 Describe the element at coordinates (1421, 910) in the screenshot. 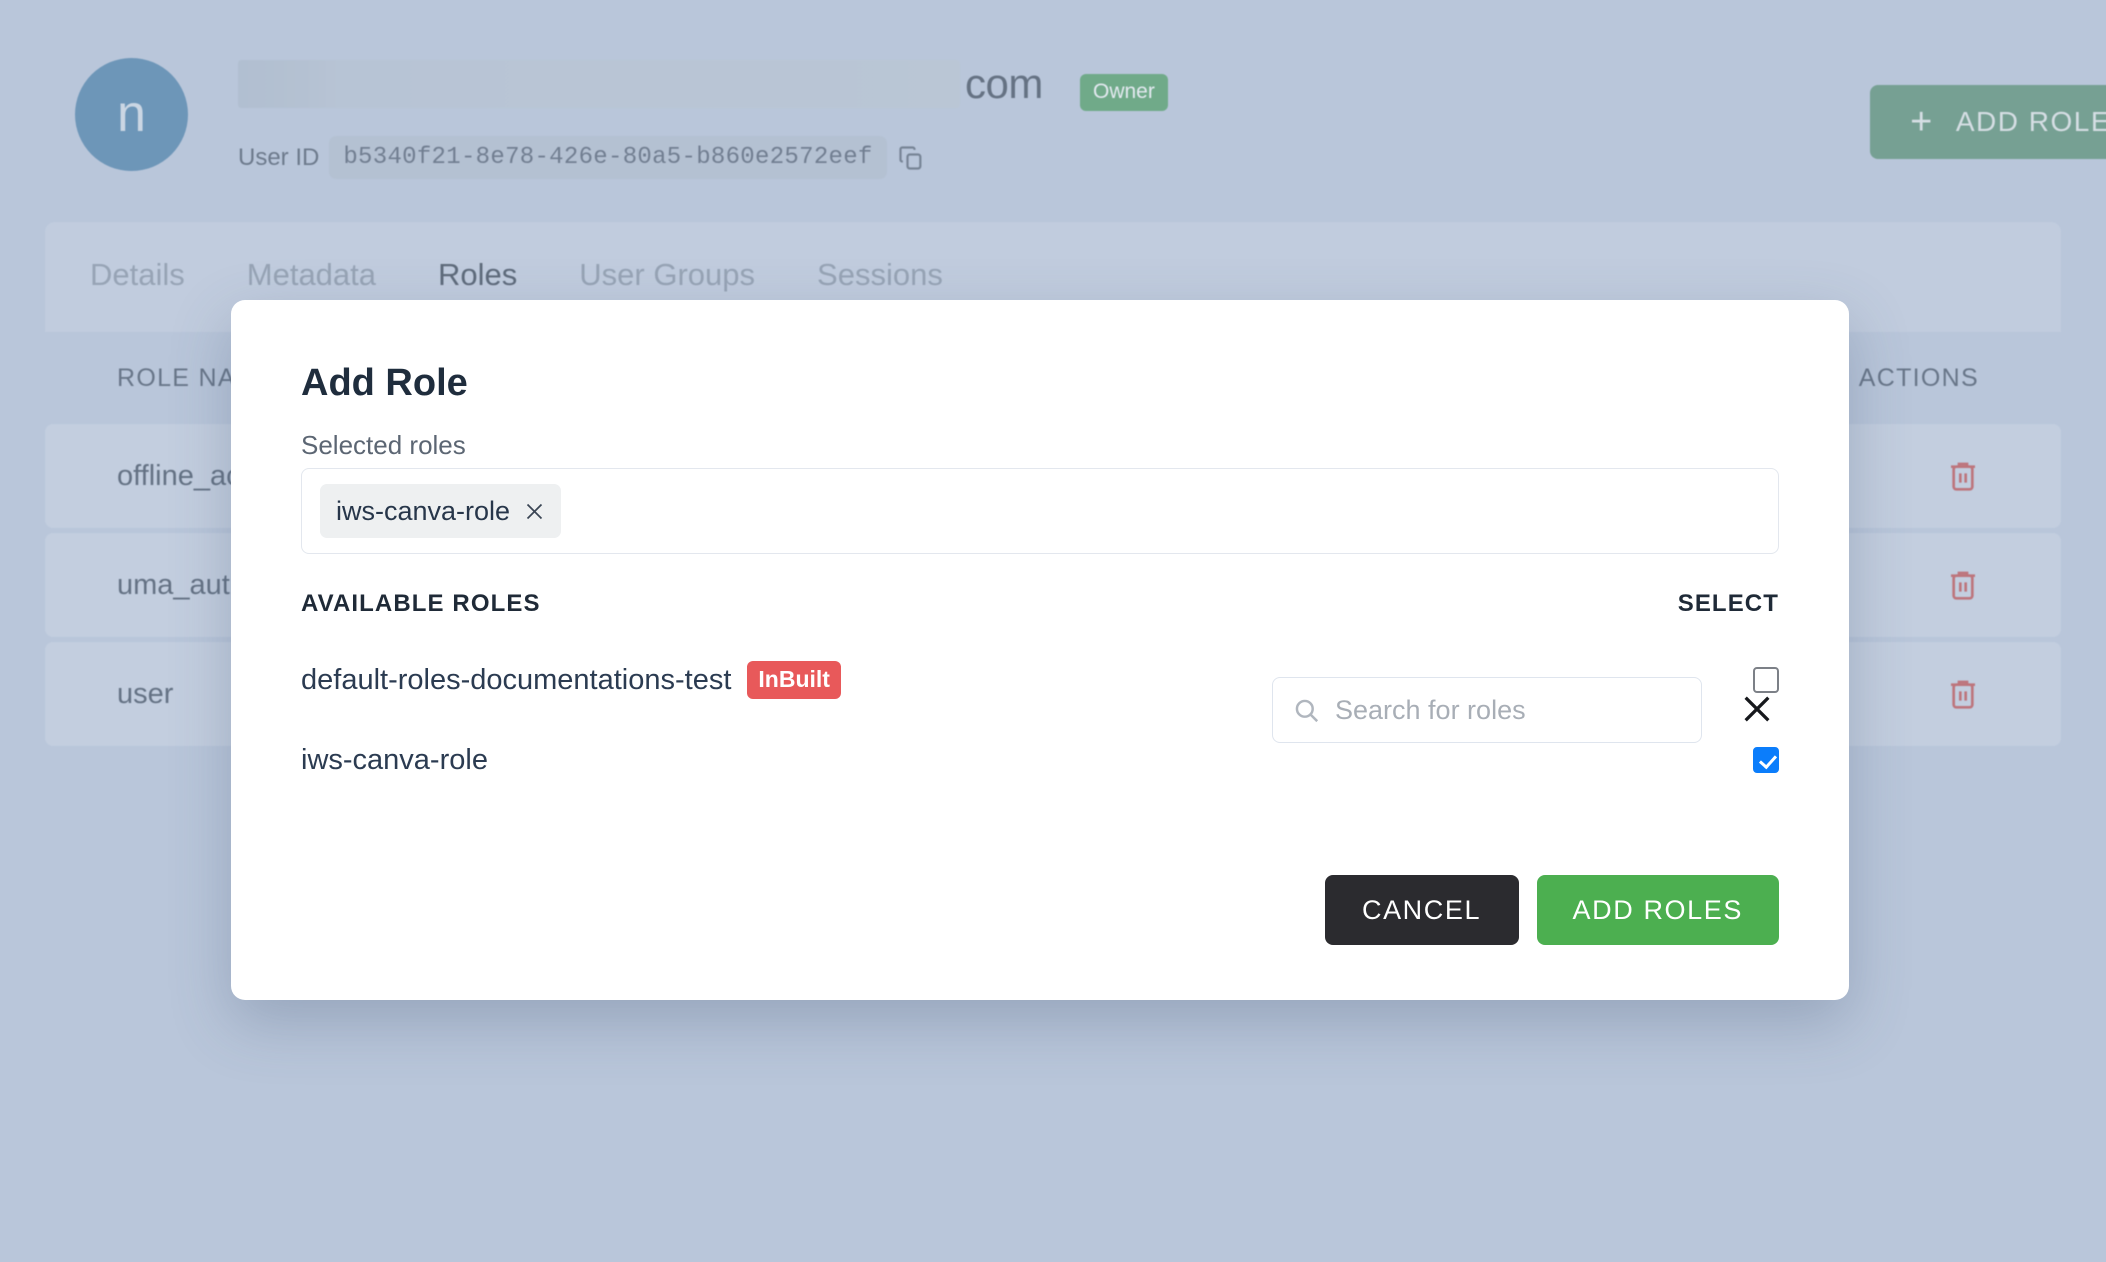

I see `cancel-button: CANCEL` at that location.